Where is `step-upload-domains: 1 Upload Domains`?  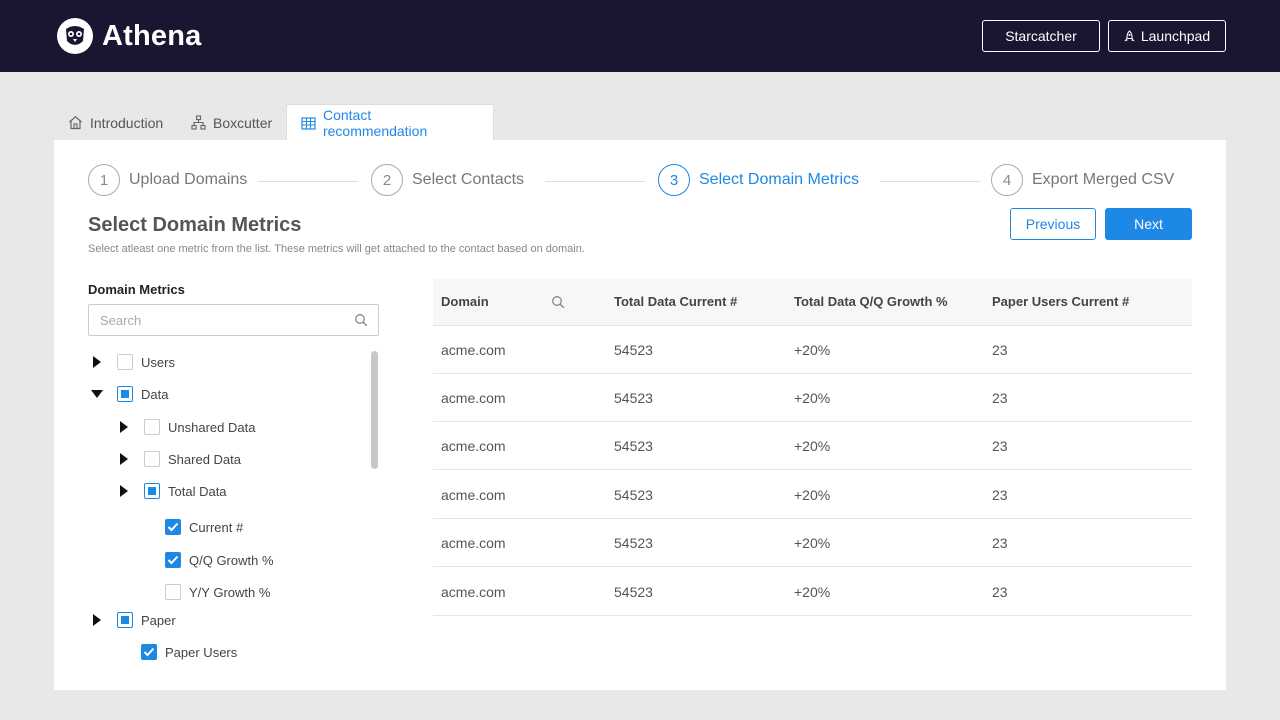
step-upload-domains: 1 Upload Domains is located at coordinates (167, 180).